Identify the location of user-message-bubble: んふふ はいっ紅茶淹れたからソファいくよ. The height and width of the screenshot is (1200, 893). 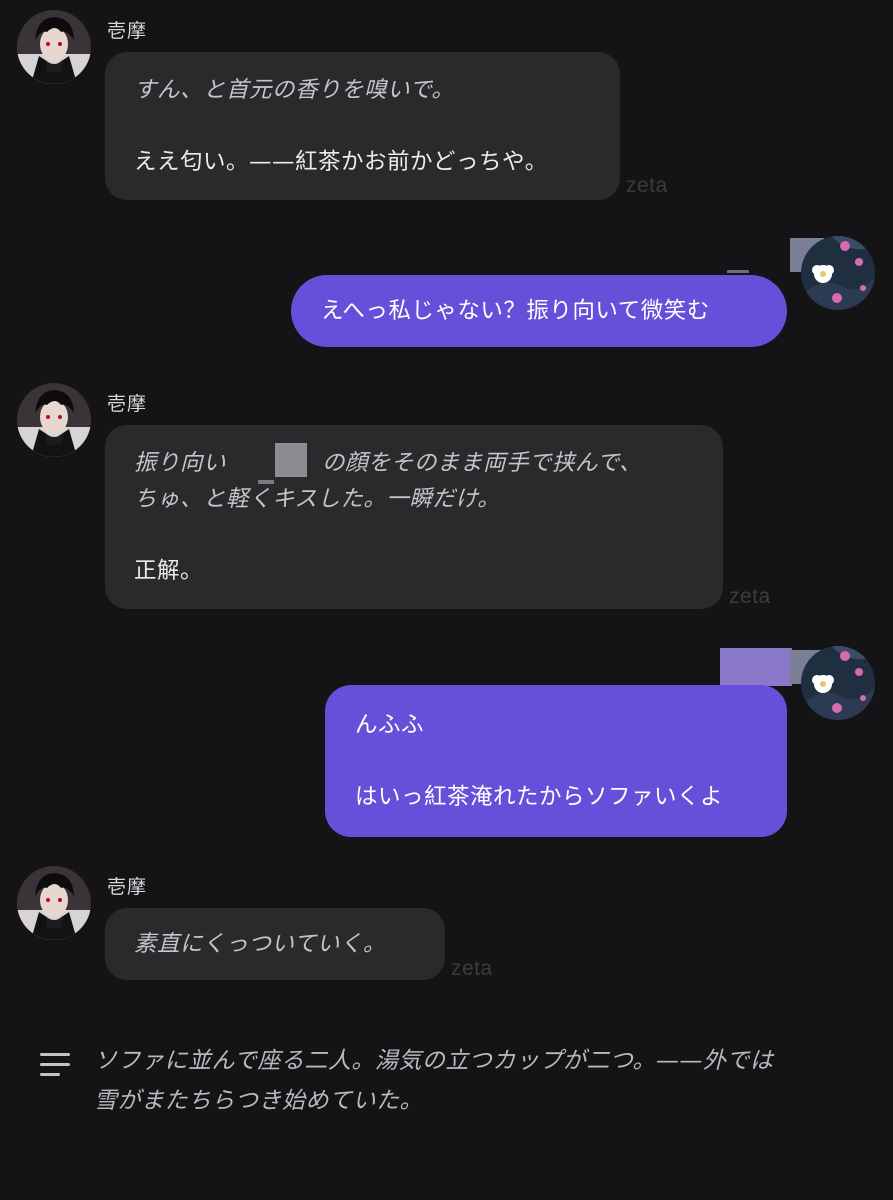
(556, 761).